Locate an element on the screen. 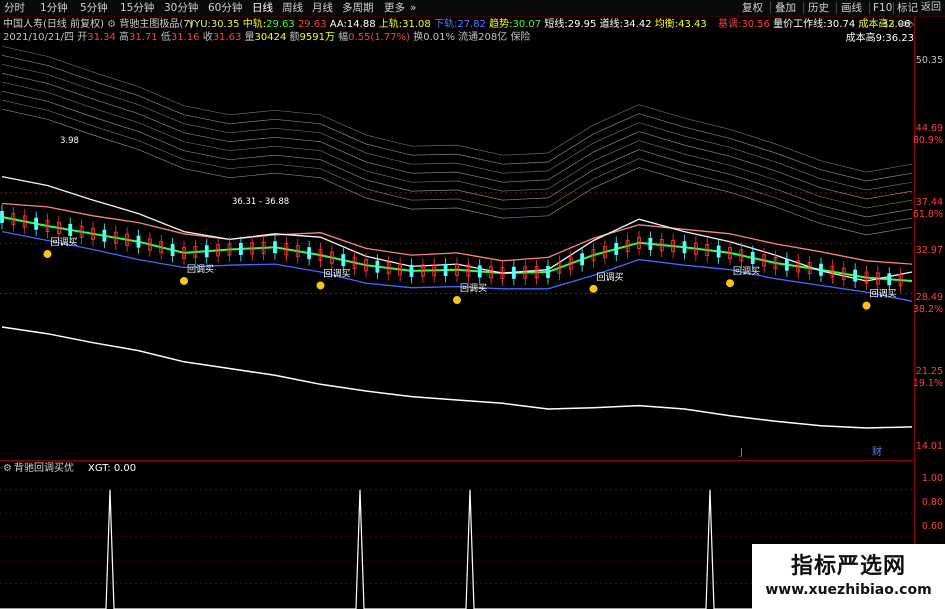 This screenshot has height=609, width=945. tab-monthly: 月线 is located at coordinates (322, 8).